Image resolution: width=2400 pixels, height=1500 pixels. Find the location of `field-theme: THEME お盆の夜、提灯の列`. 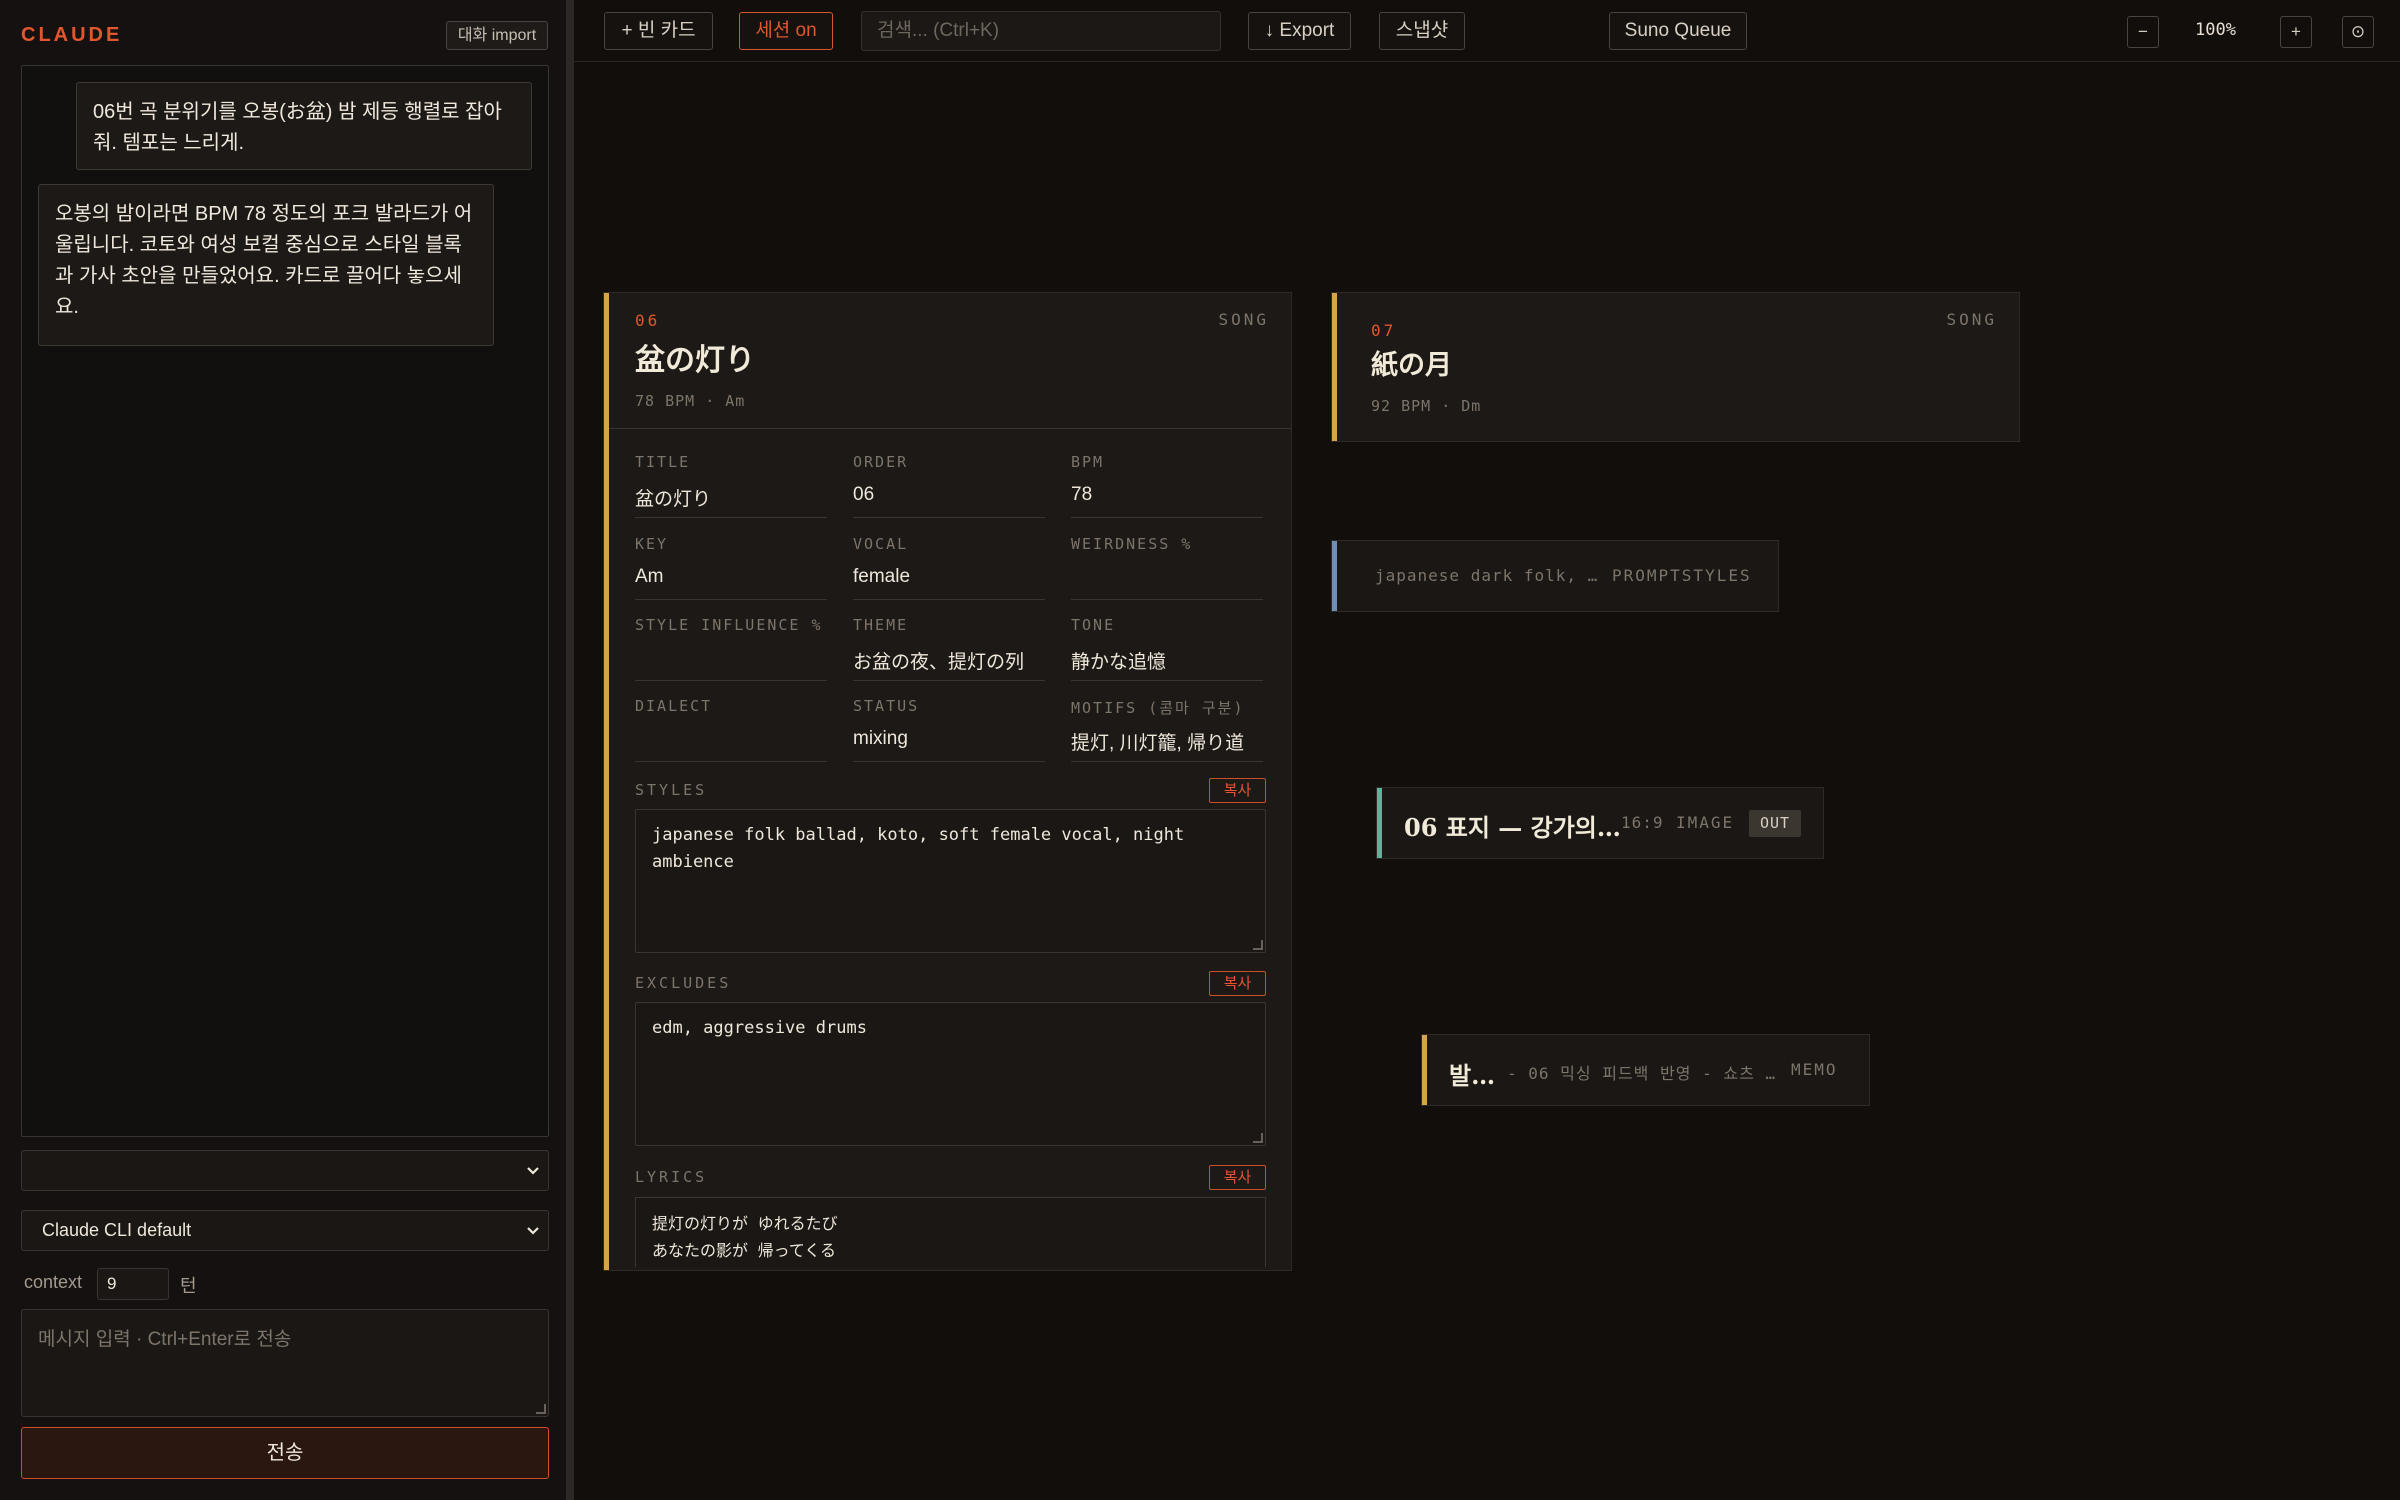

field-theme: THEME お盆の夜、提灯の列 is located at coordinates (949, 648).